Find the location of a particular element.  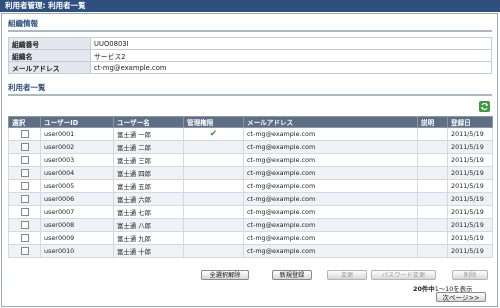

checkmark-icon: ✔ is located at coordinates (213, 134).